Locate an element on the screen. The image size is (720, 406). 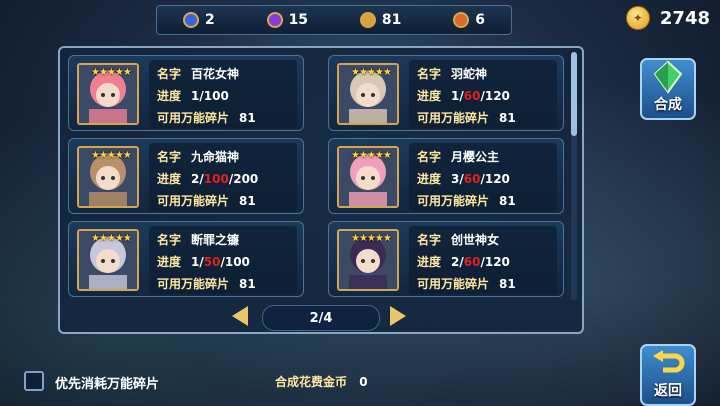
synthesize-button: 合成 is located at coordinates (668, 89).